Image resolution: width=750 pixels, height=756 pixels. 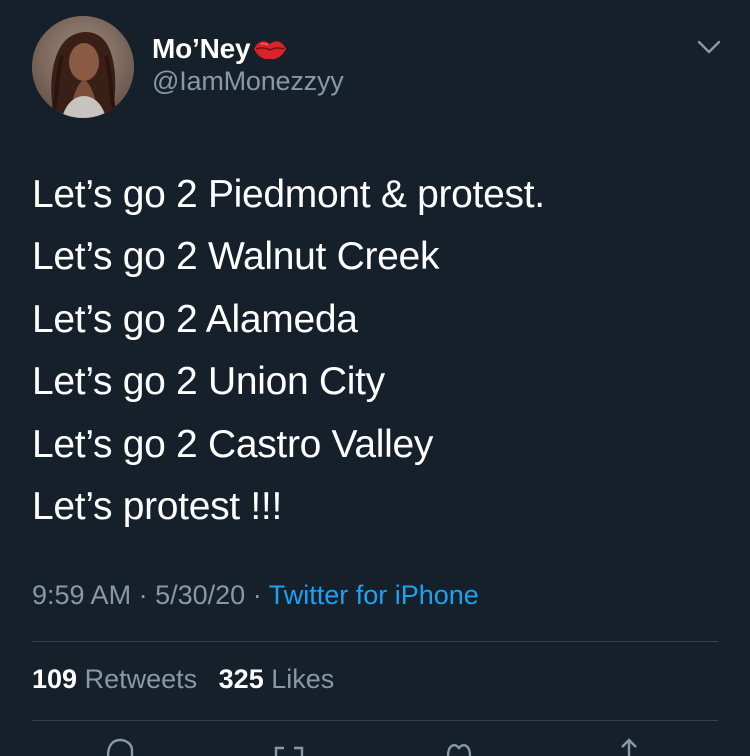 I want to click on tweet-date: 5/30/20, so click(x=200, y=595).